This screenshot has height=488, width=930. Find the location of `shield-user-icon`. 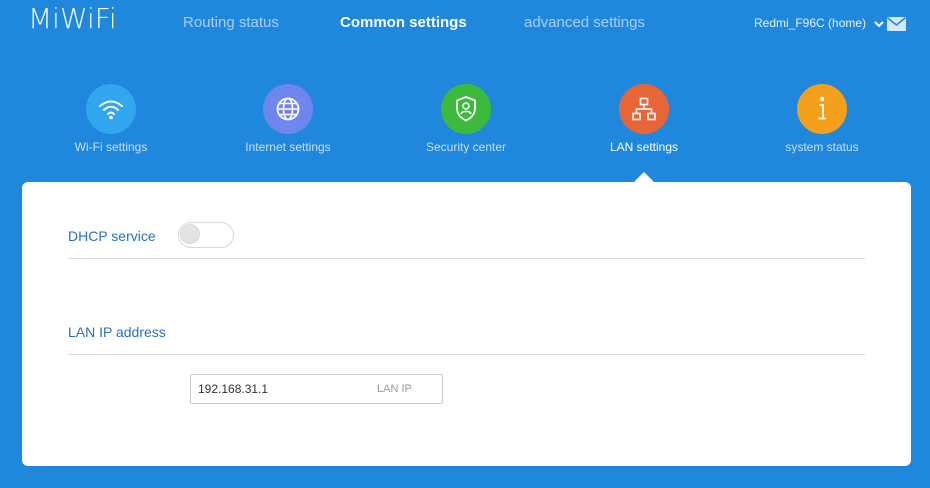

shield-user-icon is located at coordinates (466, 109).